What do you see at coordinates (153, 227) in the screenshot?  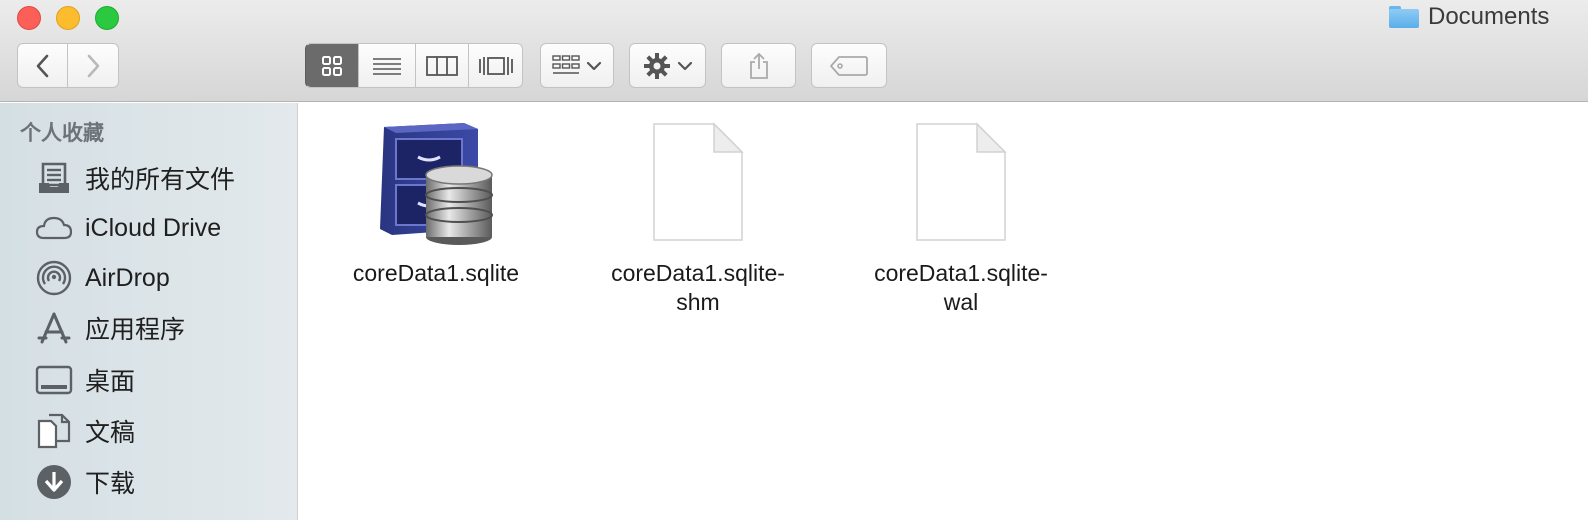 I see `sidebar-item-label: iCloud Drive` at bounding box center [153, 227].